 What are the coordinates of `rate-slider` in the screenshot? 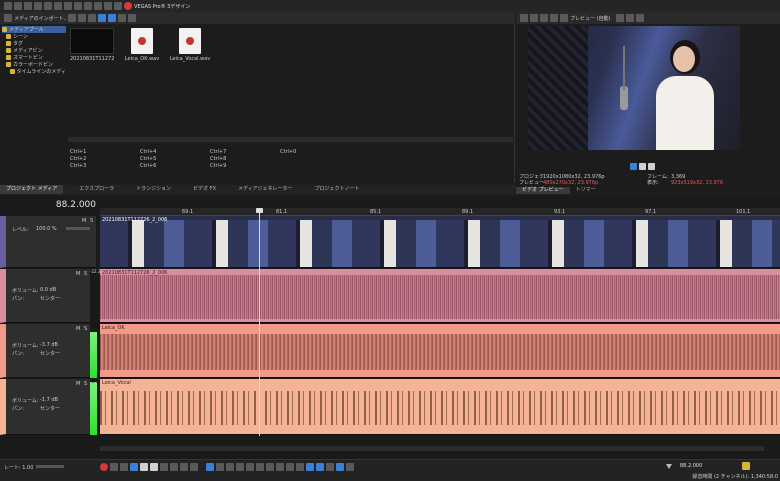 It's located at (50, 466).